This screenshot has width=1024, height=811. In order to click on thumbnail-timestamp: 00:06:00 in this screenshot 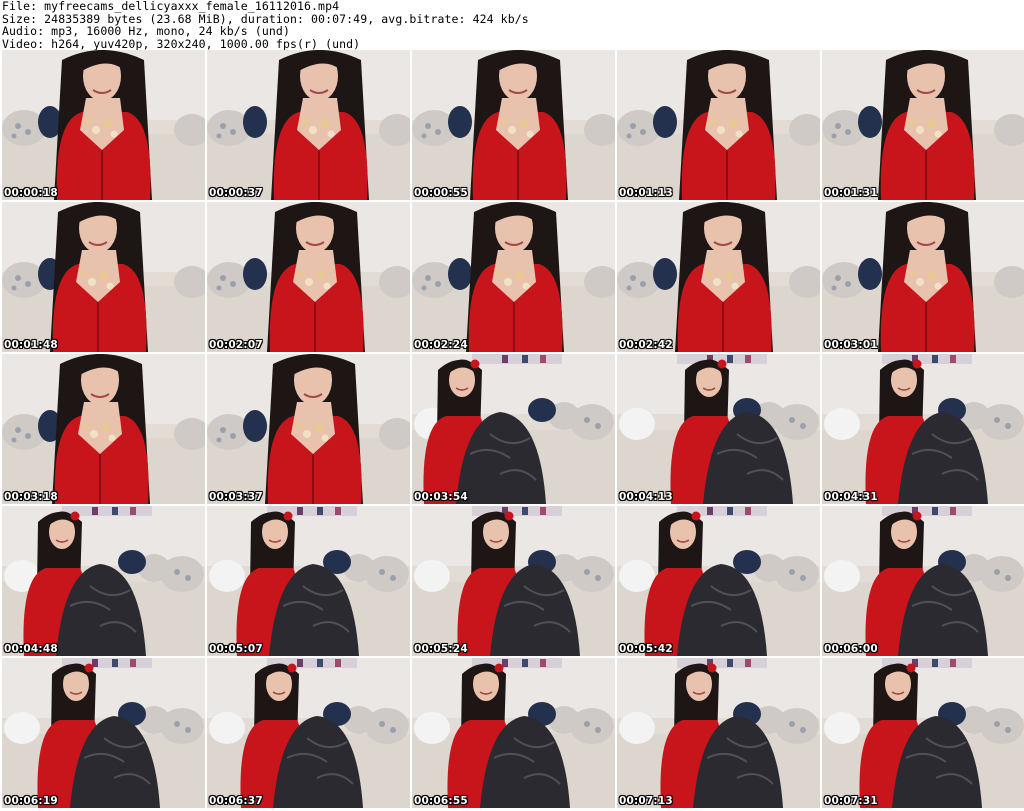, I will do `click(851, 649)`.